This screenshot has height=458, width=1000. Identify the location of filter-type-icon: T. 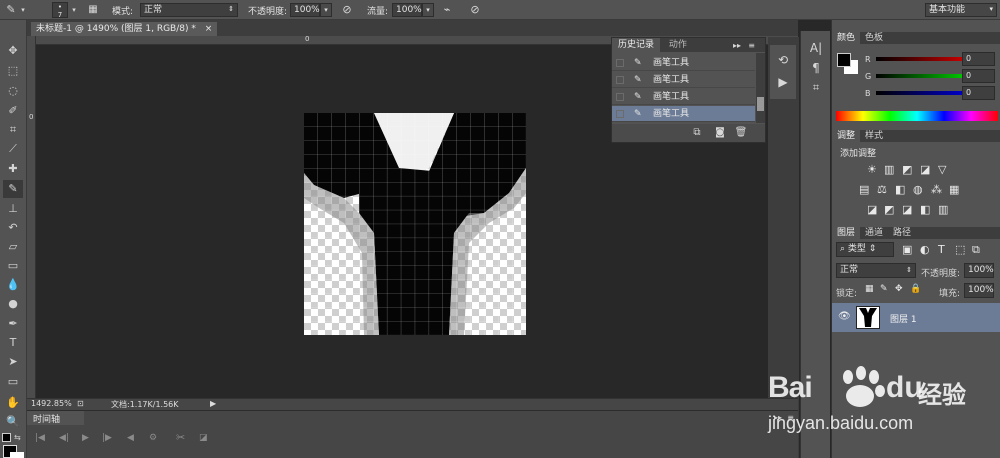
(941, 249).